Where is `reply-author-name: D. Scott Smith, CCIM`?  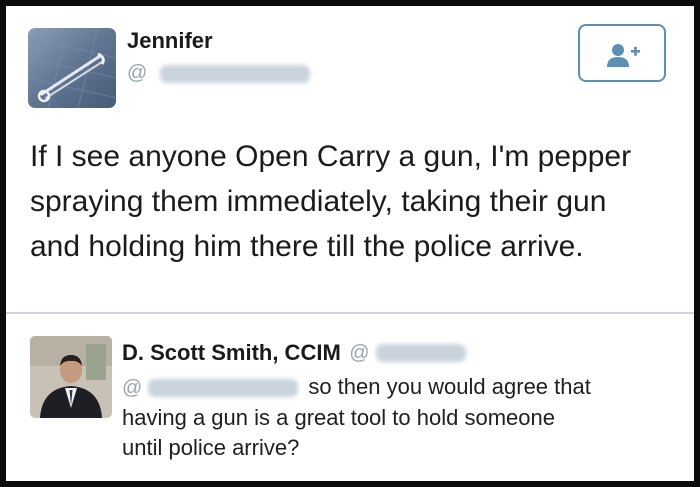
reply-author-name: D. Scott Smith, CCIM is located at coordinates (231, 352).